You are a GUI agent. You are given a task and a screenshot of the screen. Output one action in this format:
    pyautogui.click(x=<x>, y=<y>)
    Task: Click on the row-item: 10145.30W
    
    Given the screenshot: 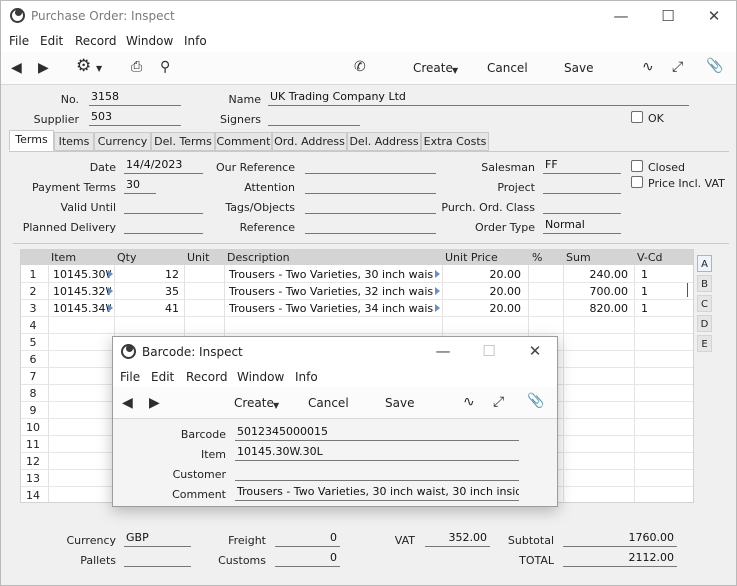 What is the action you would take?
    pyautogui.click(x=82, y=274)
    